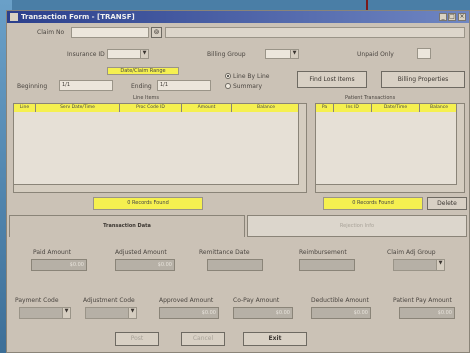 This screenshot has width=470, height=353. Describe the element at coordinates (148, 203) in the screenshot. I see `line-items-count: 0 Records Found` at that location.